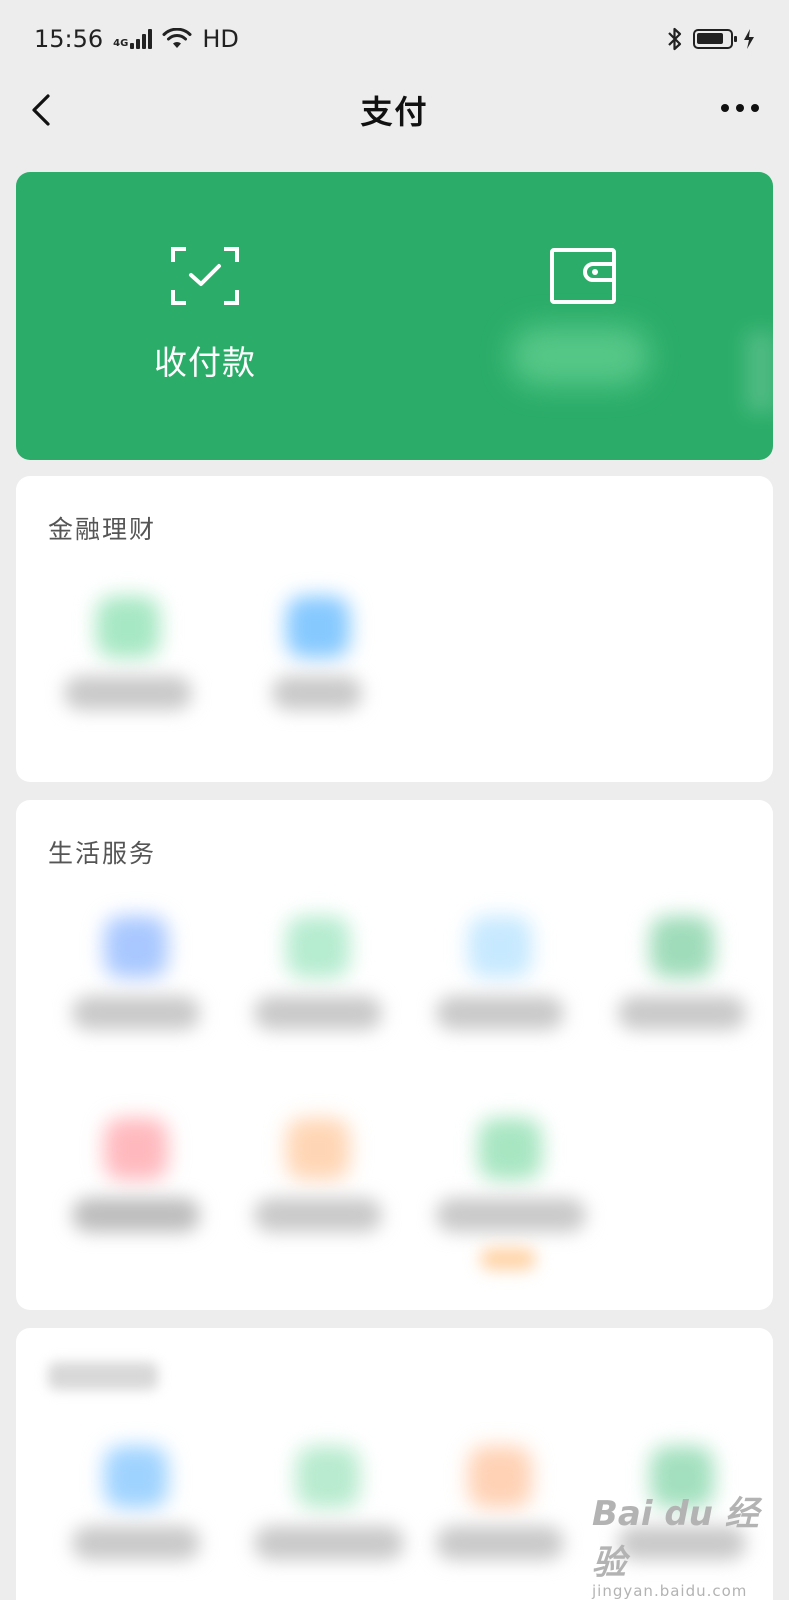 Image resolution: width=789 pixels, height=1600 pixels. Describe the element at coordinates (580, 356) in the screenshot. I see `wallet-balance-blurred` at that location.